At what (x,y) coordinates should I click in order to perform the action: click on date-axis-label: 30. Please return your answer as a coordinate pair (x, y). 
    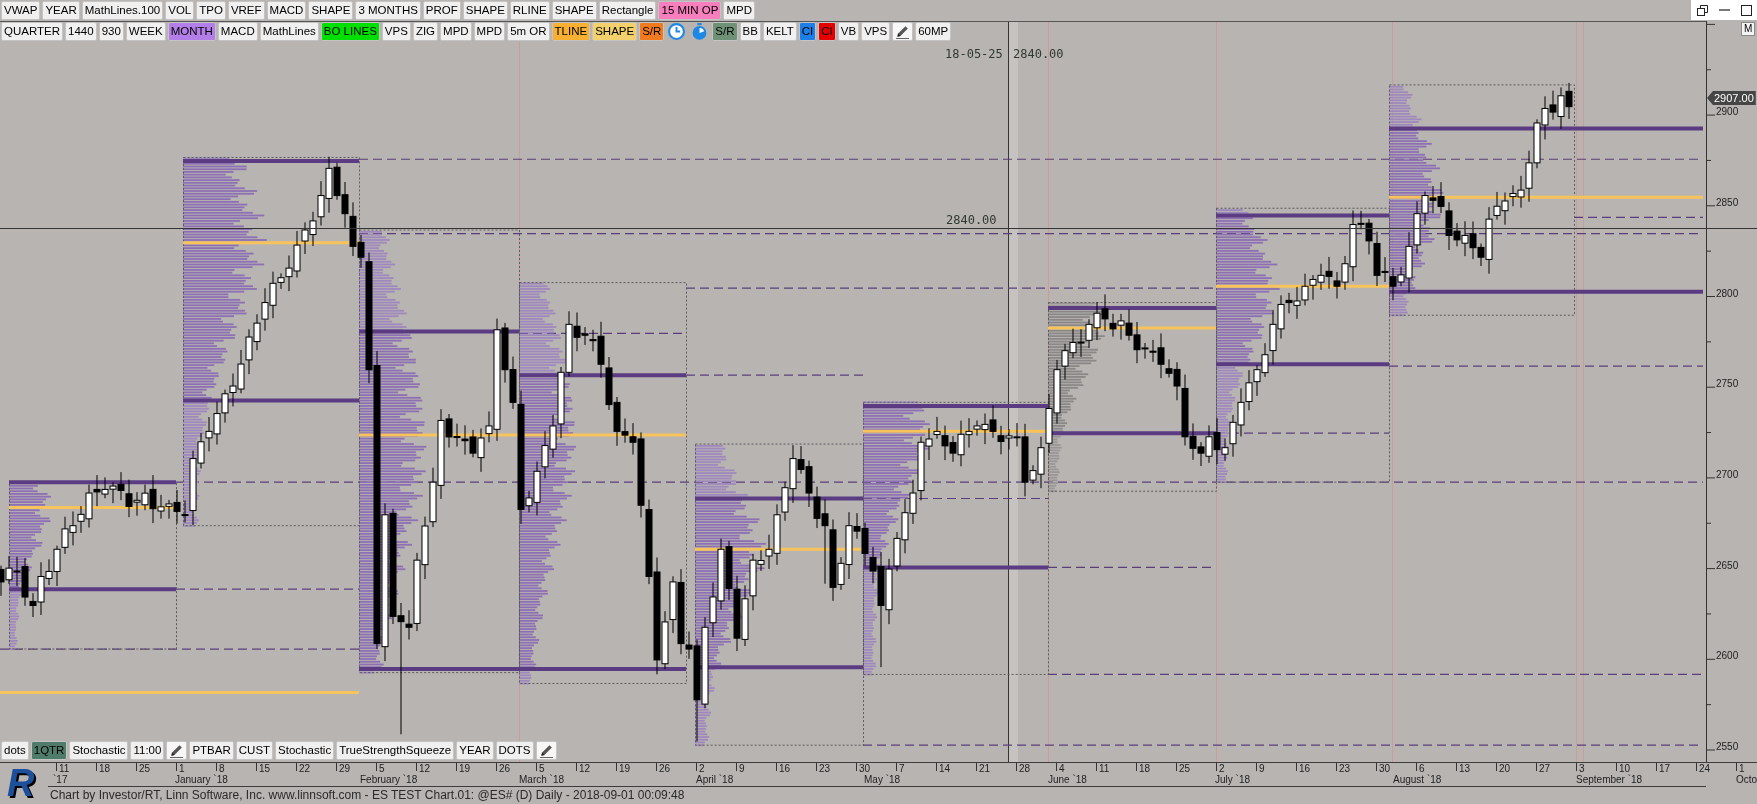
    Looking at the image, I should click on (865, 768).